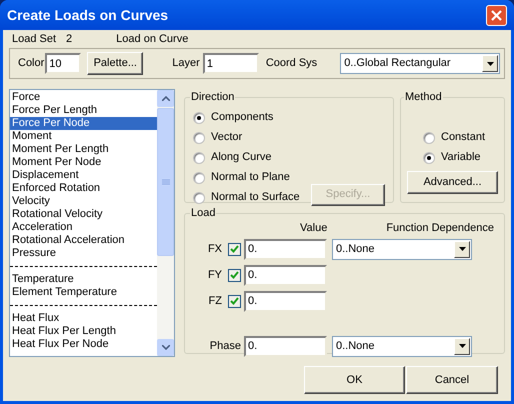 The height and width of the screenshot is (404, 514). Describe the element at coordinates (241, 158) in the screenshot. I see `radio-label: Along Curve` at that location.